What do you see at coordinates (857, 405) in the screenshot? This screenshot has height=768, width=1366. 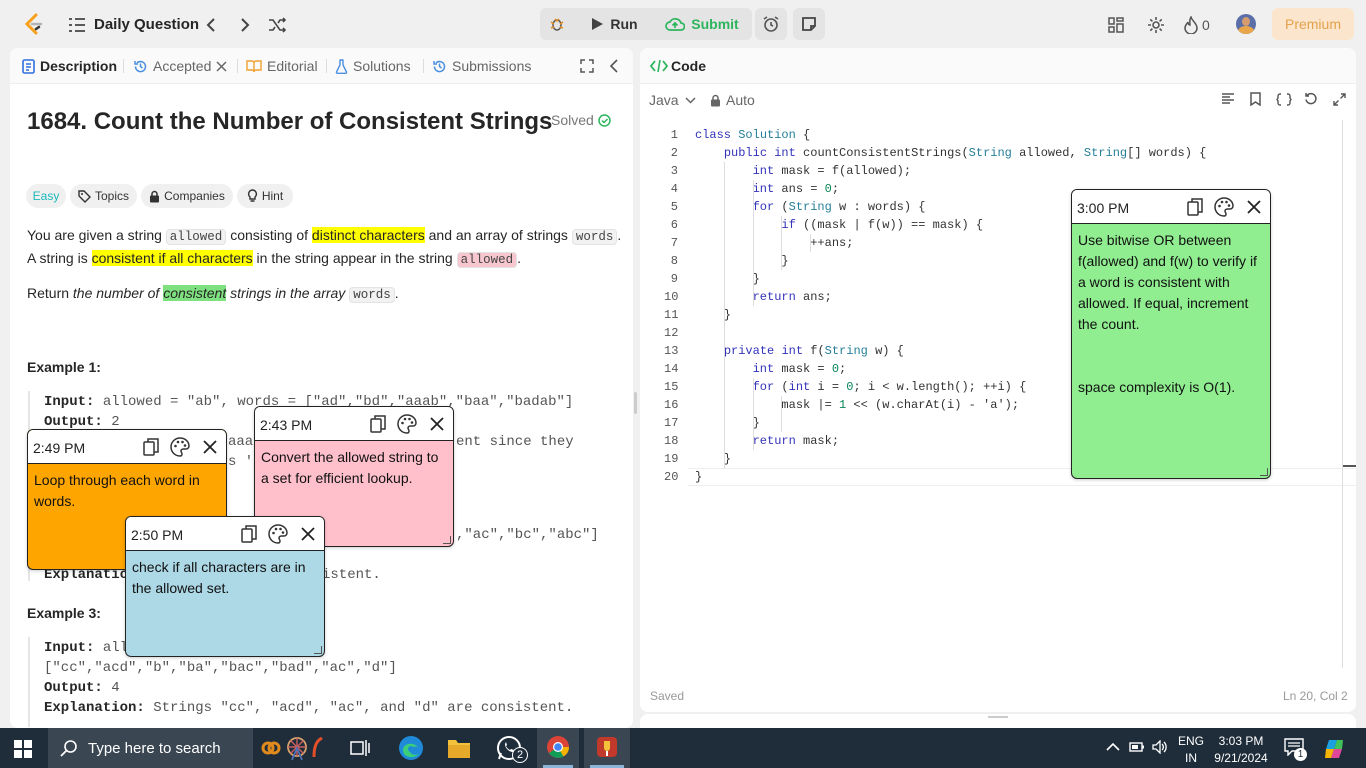 I see `code-line: mask |= 1 << (w.charAt(i) - 'a');` at bounding box center [857, 405].